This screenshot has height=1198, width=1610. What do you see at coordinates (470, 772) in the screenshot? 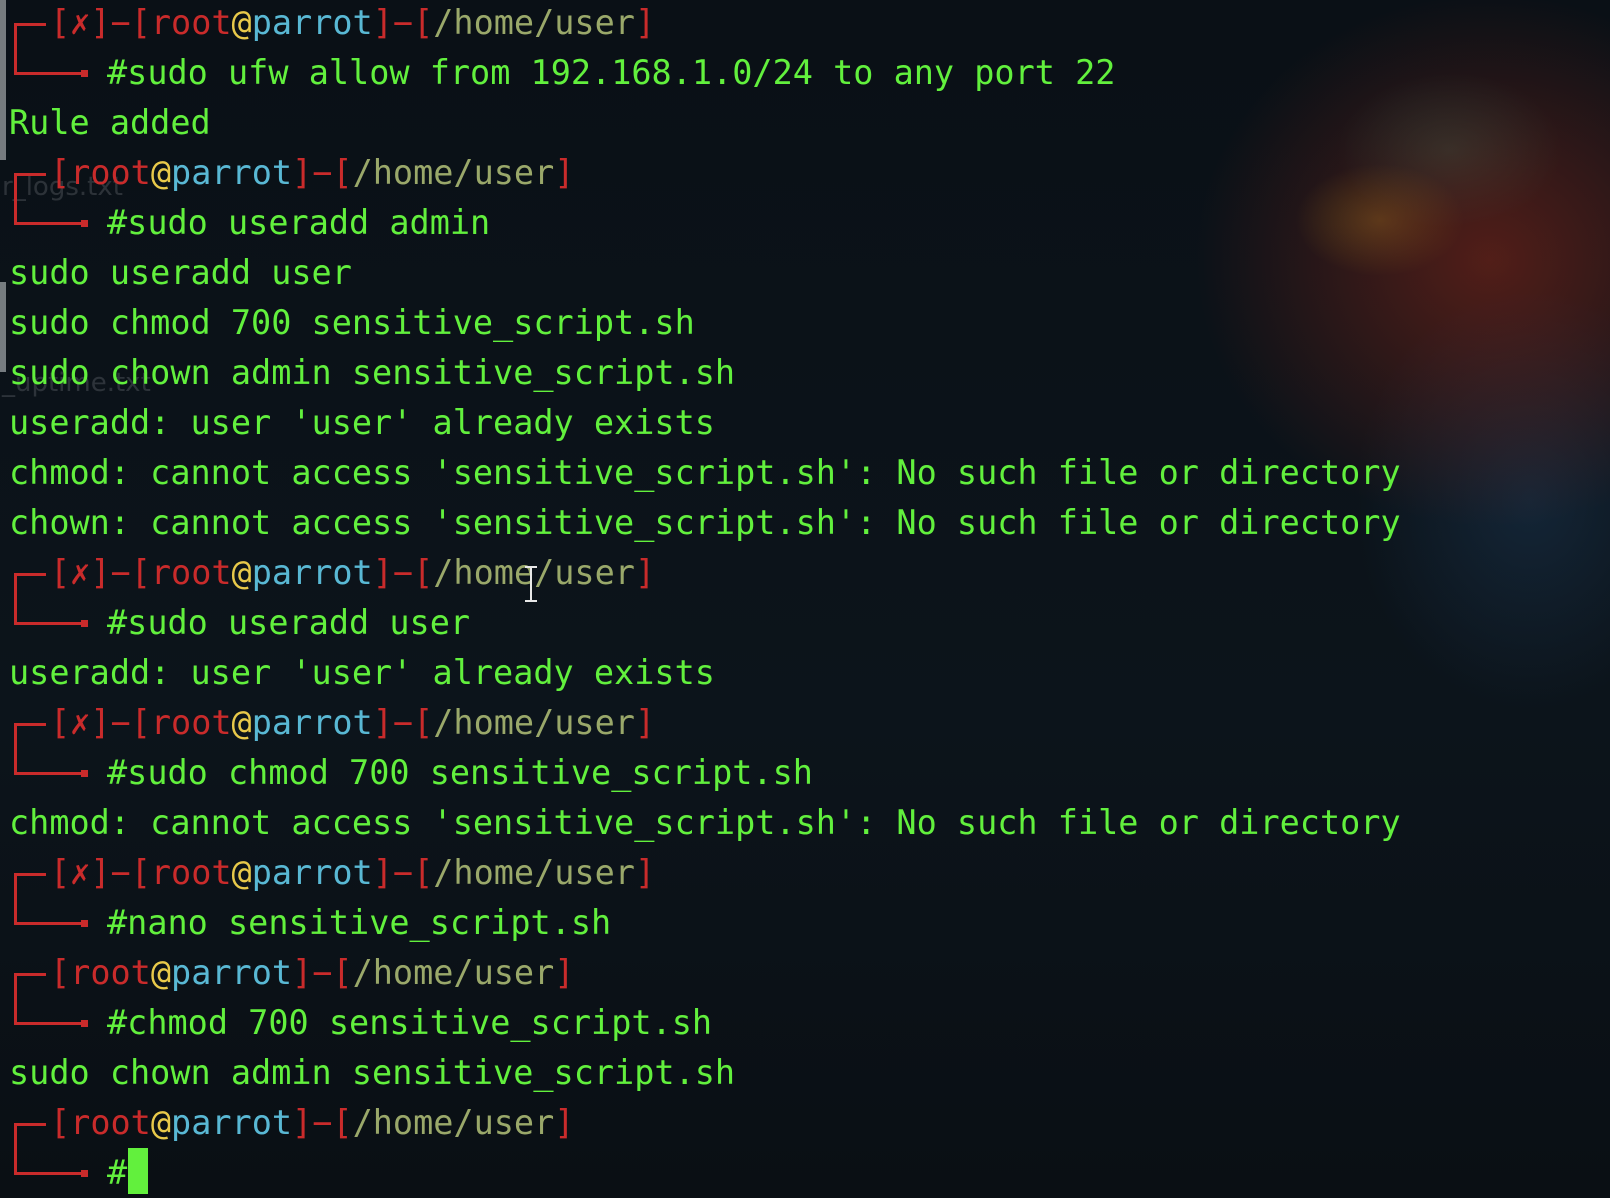
I see `command-text: sudo chmod 700 sensitive_script.sh` at bounding box center [470, 772].